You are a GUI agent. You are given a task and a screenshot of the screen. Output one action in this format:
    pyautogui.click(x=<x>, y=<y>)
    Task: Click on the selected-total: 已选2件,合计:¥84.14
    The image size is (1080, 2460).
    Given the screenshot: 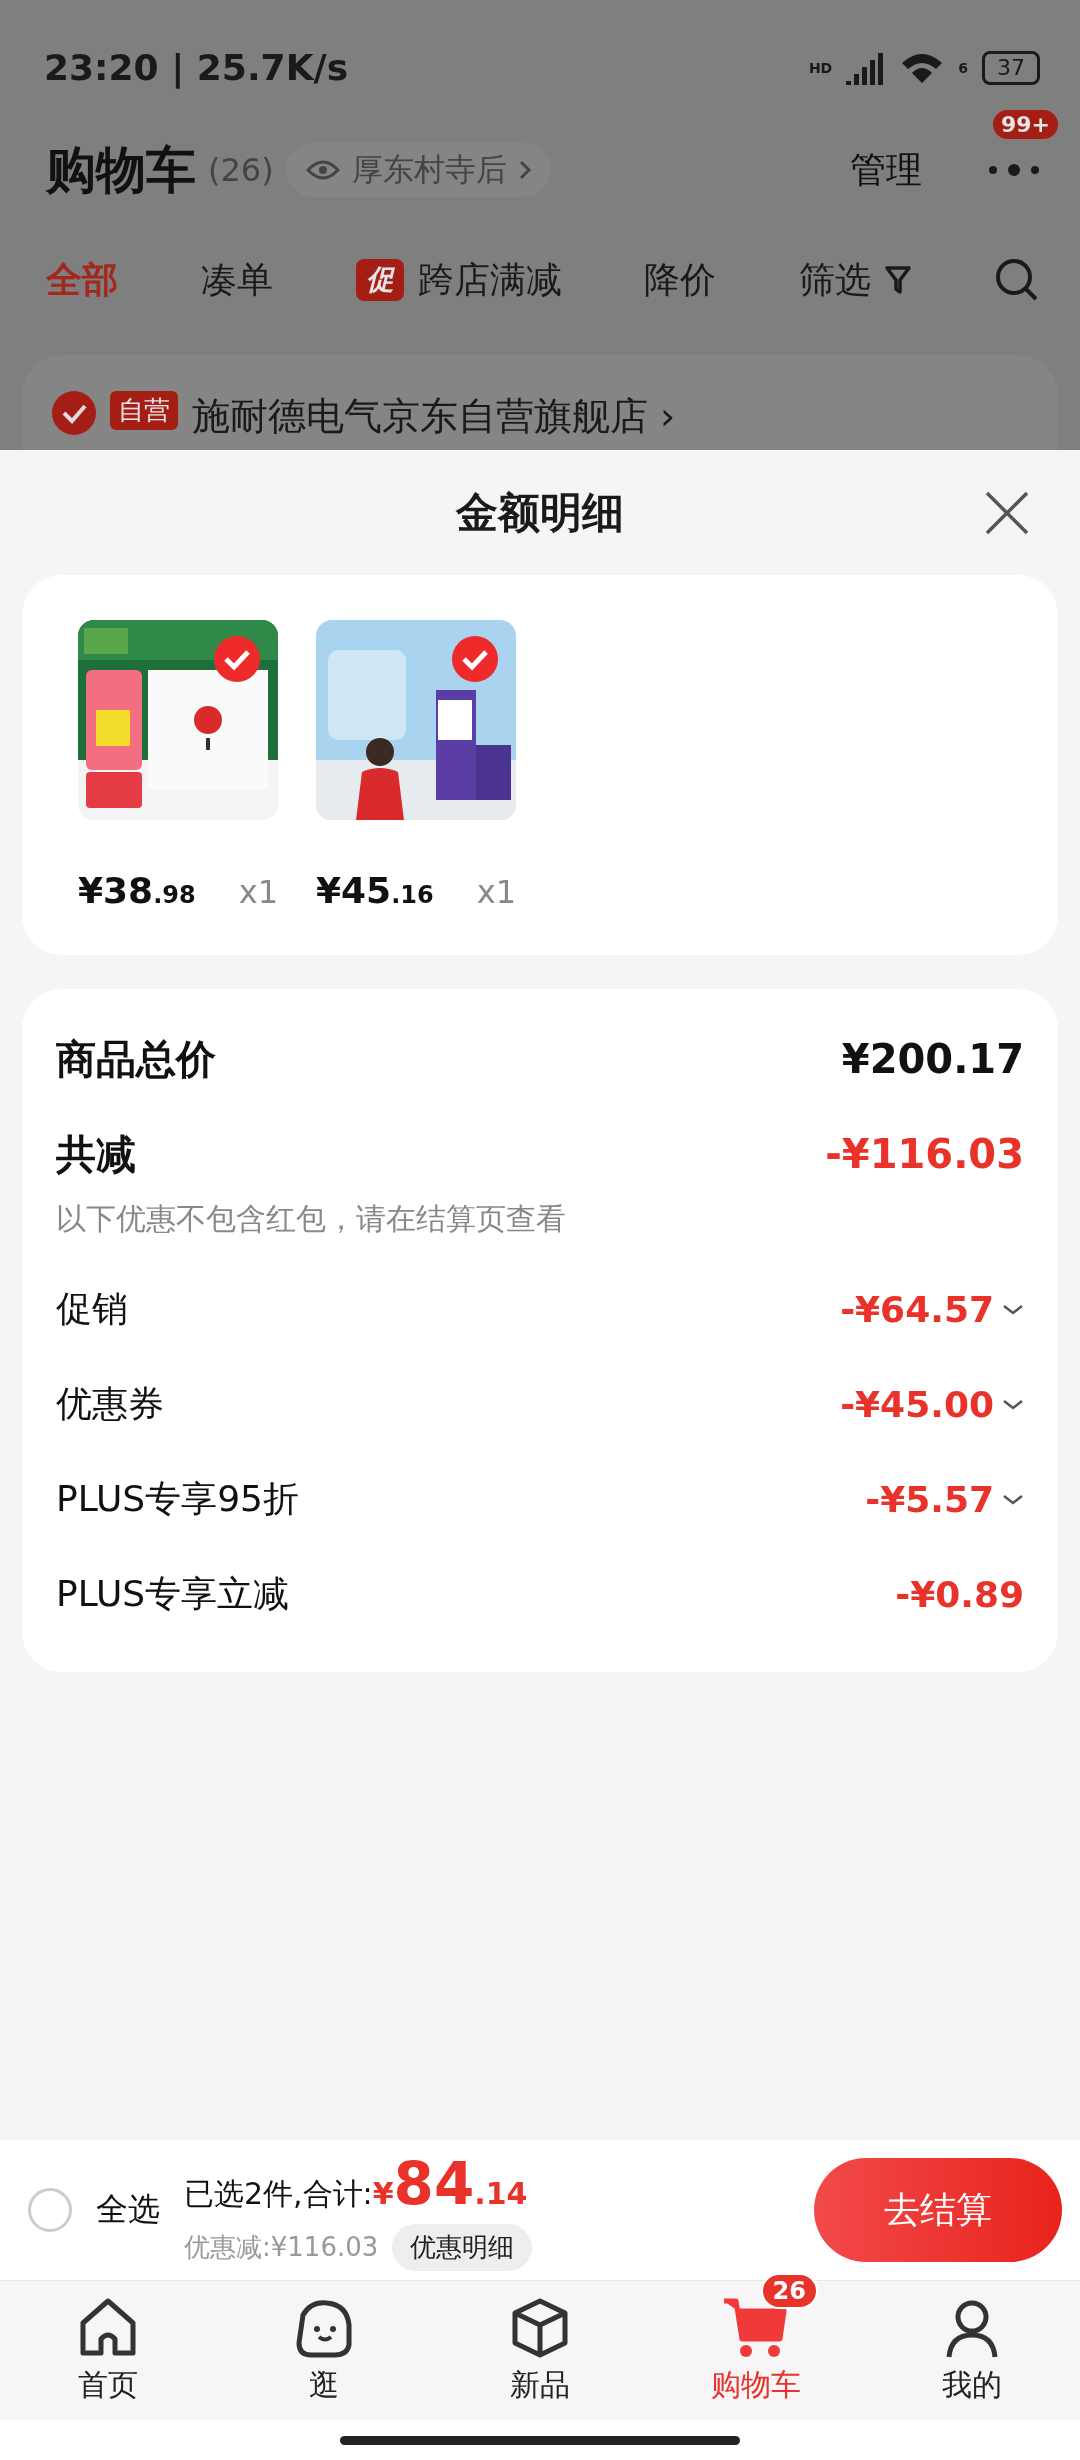 What is the action you would take?
    pyautogui.click(x=356, y=2183)
    